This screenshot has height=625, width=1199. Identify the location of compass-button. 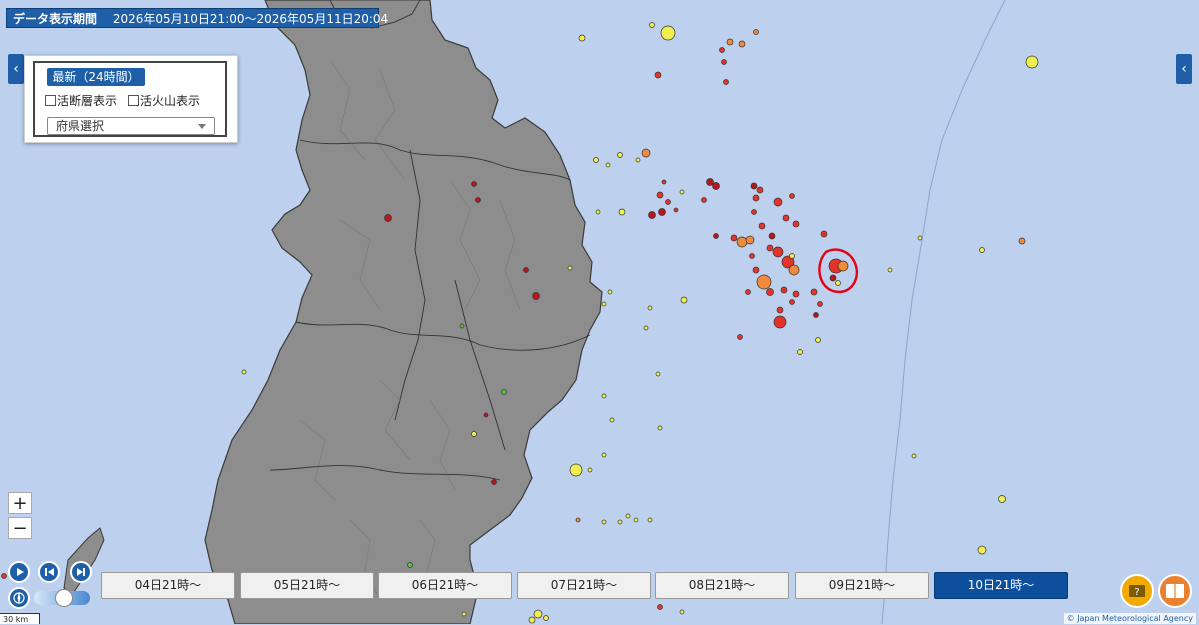
(19, 598).